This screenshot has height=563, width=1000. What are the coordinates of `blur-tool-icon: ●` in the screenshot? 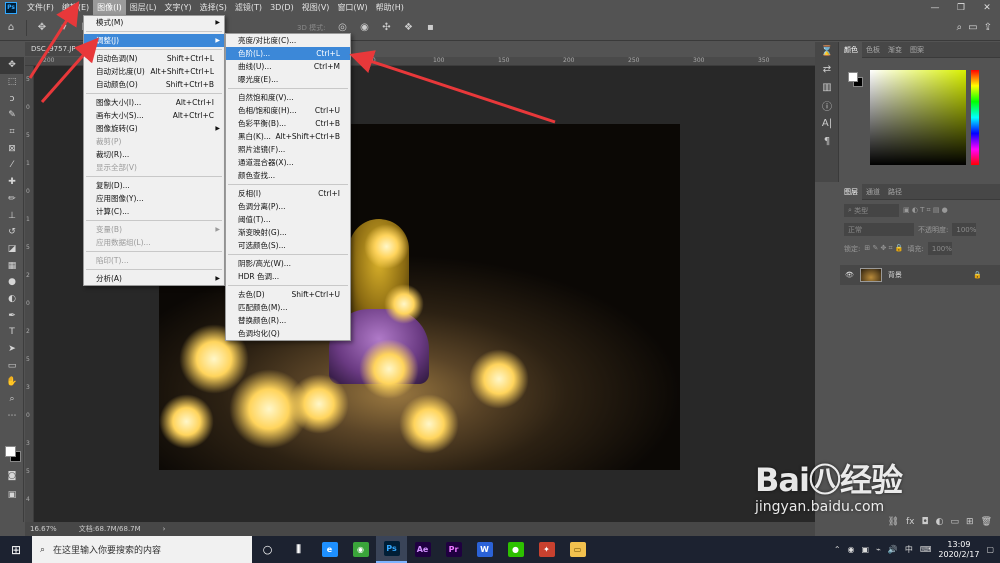 It's located at (12, 282).